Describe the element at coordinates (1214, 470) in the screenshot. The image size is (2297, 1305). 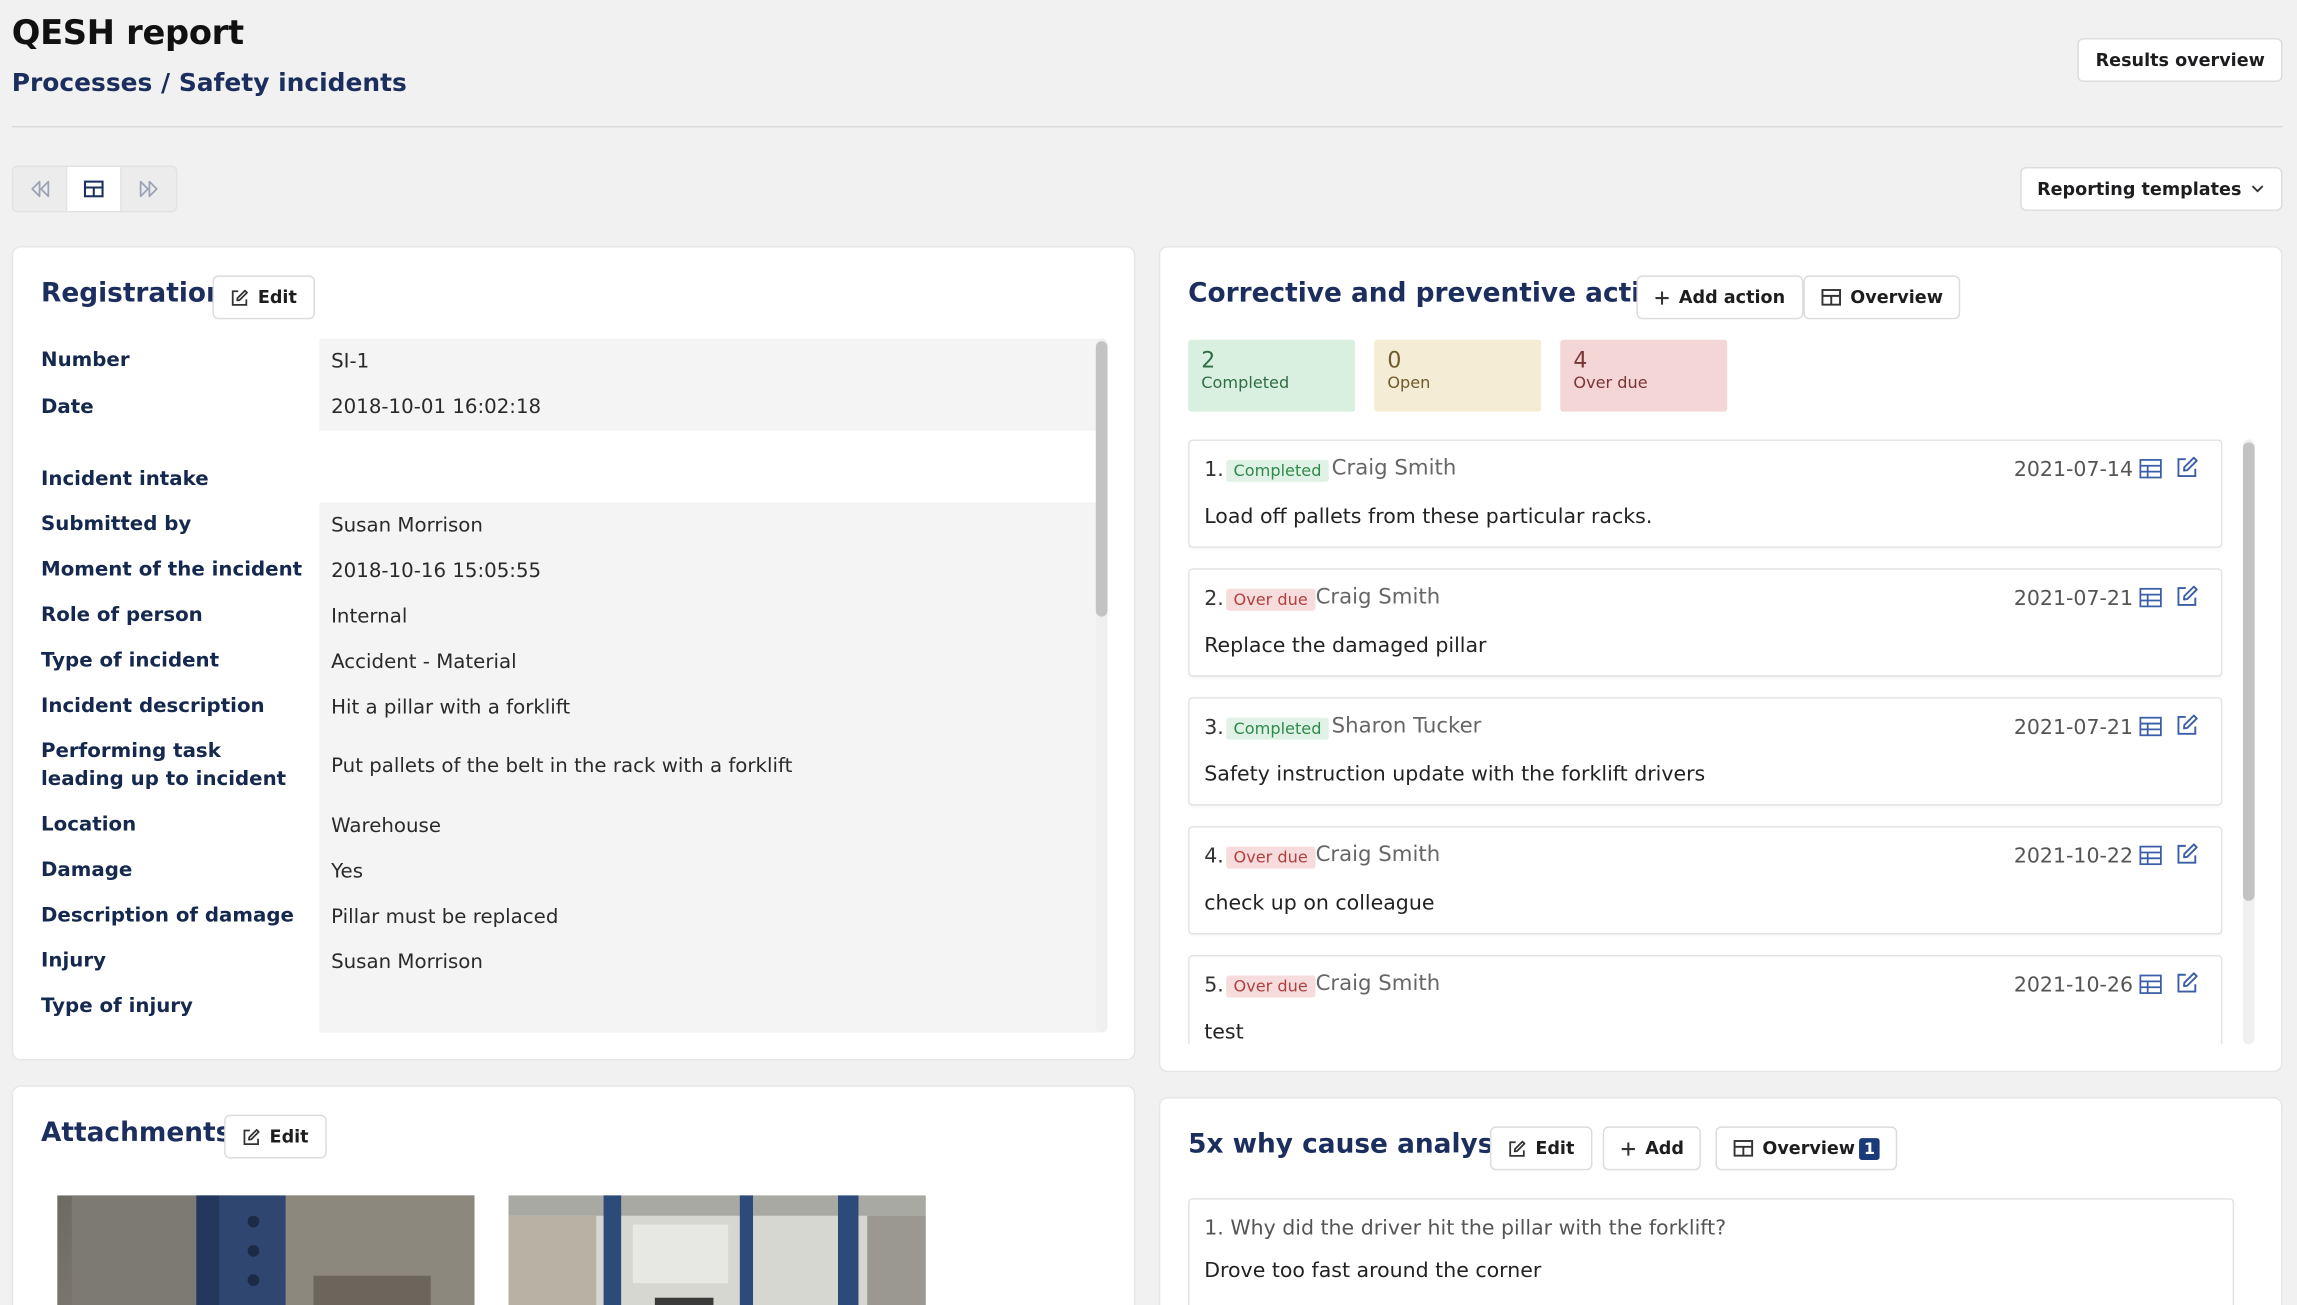
I see `action-number: 1.` at that location.